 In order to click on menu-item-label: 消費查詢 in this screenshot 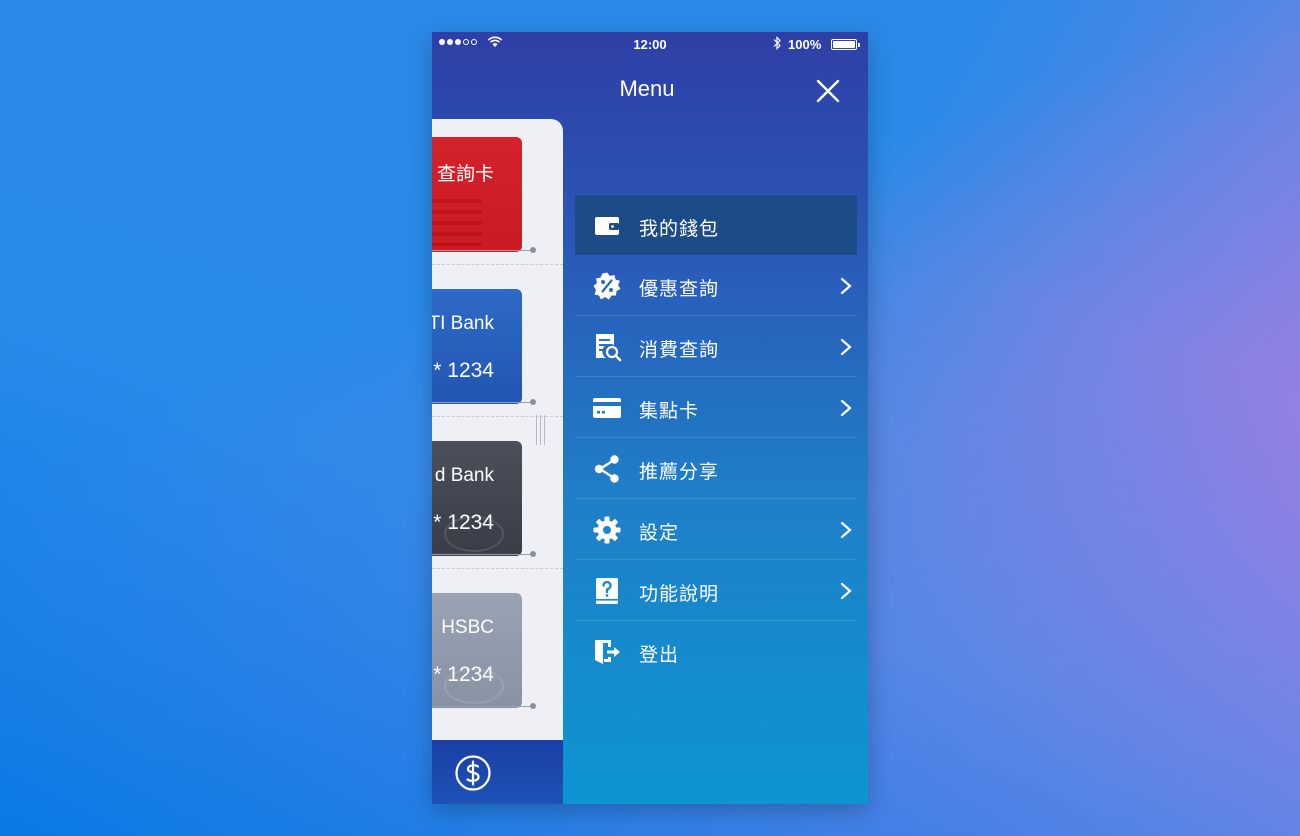, I will do `click(679, 350)`.